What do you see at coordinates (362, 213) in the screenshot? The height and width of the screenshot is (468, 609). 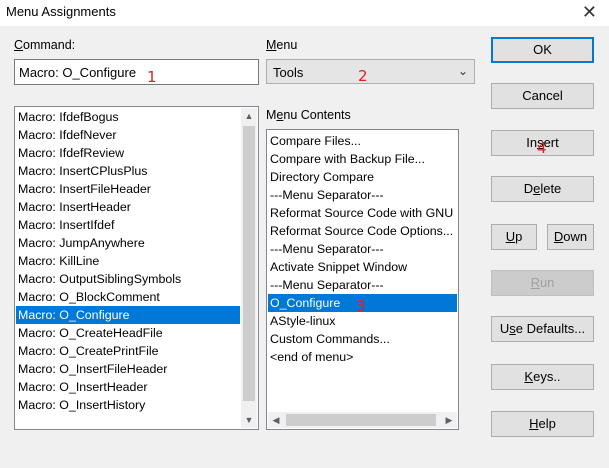 I see `menu-contents-item: Reformat Source Code with GNU` at bounding box center [362, 213].